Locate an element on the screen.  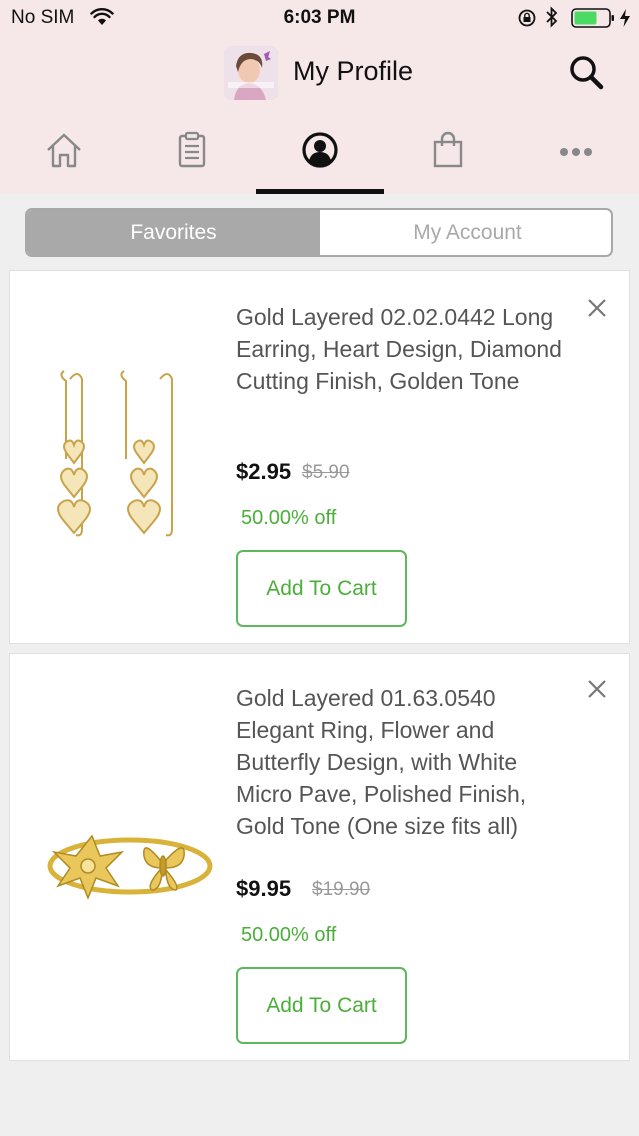
tab-cart is located at coordinates (448, 159).